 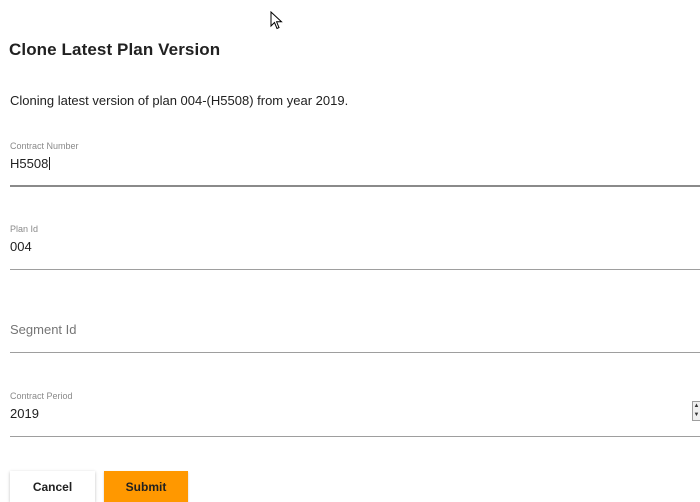 I want to click on contract-period-field: Contract Period 2019 ▲ ▼, so click(x=355, y=414).